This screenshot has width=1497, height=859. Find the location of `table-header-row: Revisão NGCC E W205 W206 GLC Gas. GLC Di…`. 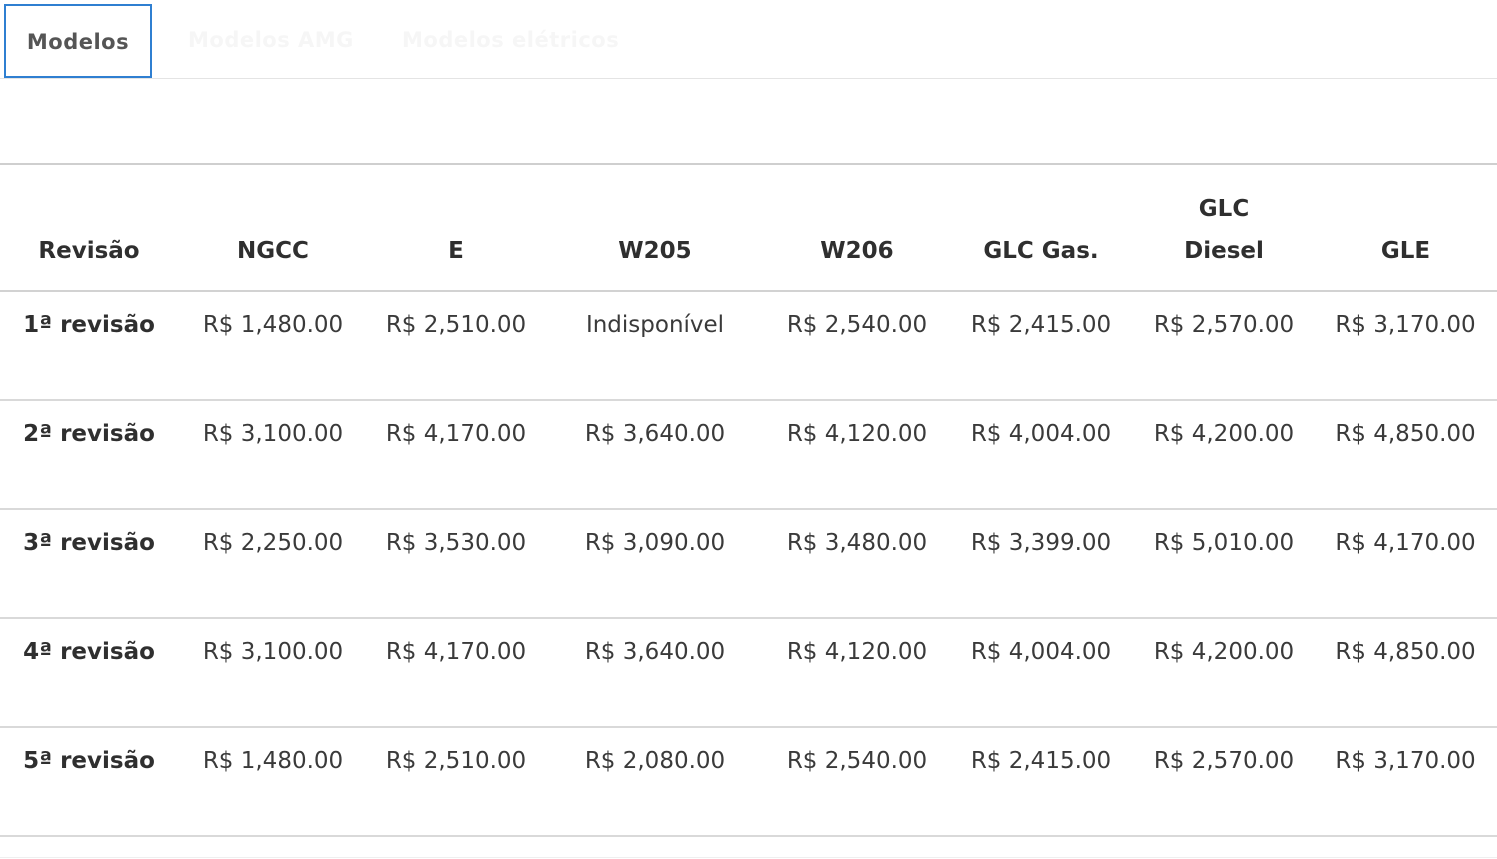

table-header-row: Revisão NGCC E W205 W206 GLC Gas. GLC Di… is located at coordinates (748, 228).